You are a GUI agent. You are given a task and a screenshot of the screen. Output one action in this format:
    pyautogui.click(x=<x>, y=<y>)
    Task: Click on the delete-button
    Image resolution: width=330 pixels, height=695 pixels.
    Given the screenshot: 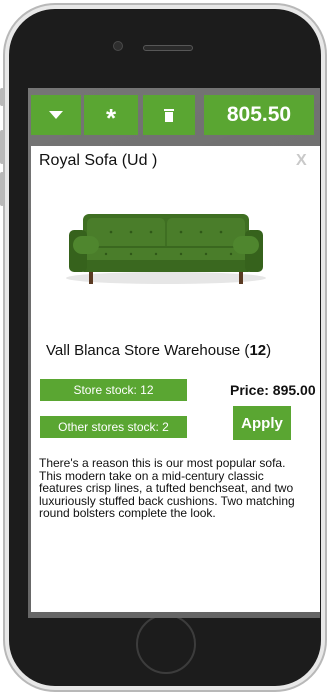 What is the action you would take?
    pyautogui.click(x=169, y=115)
    